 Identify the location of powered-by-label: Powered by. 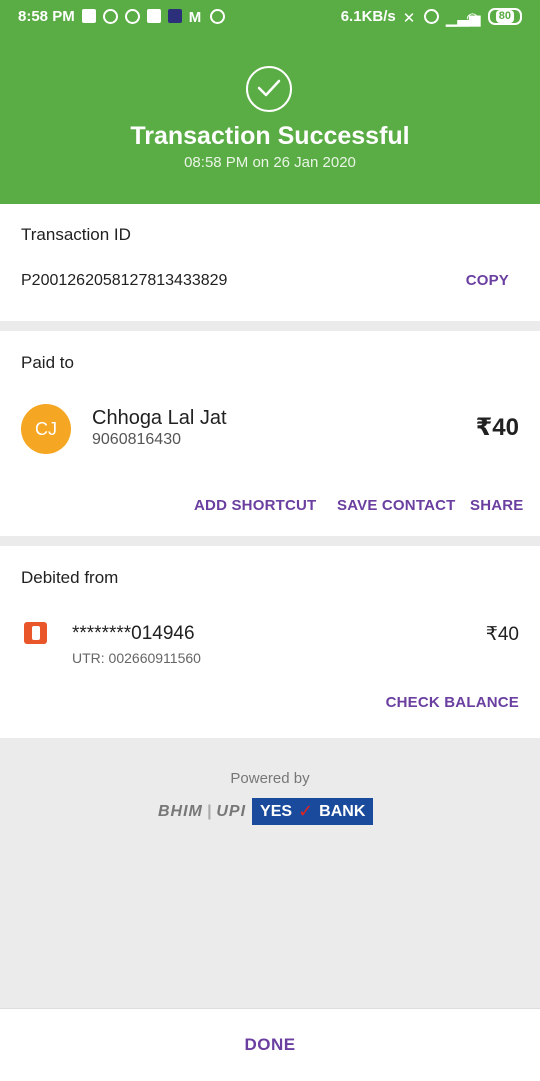
(270, 778).